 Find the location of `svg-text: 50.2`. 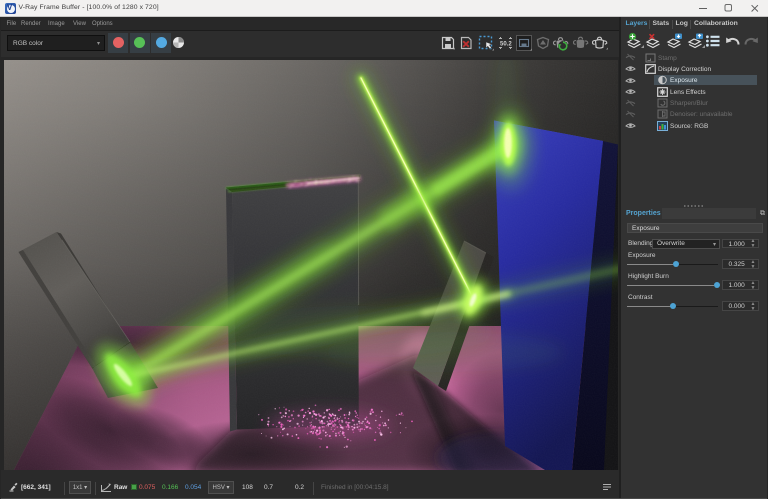

svg-text: 50.2 is located at coordinates (506, 44).